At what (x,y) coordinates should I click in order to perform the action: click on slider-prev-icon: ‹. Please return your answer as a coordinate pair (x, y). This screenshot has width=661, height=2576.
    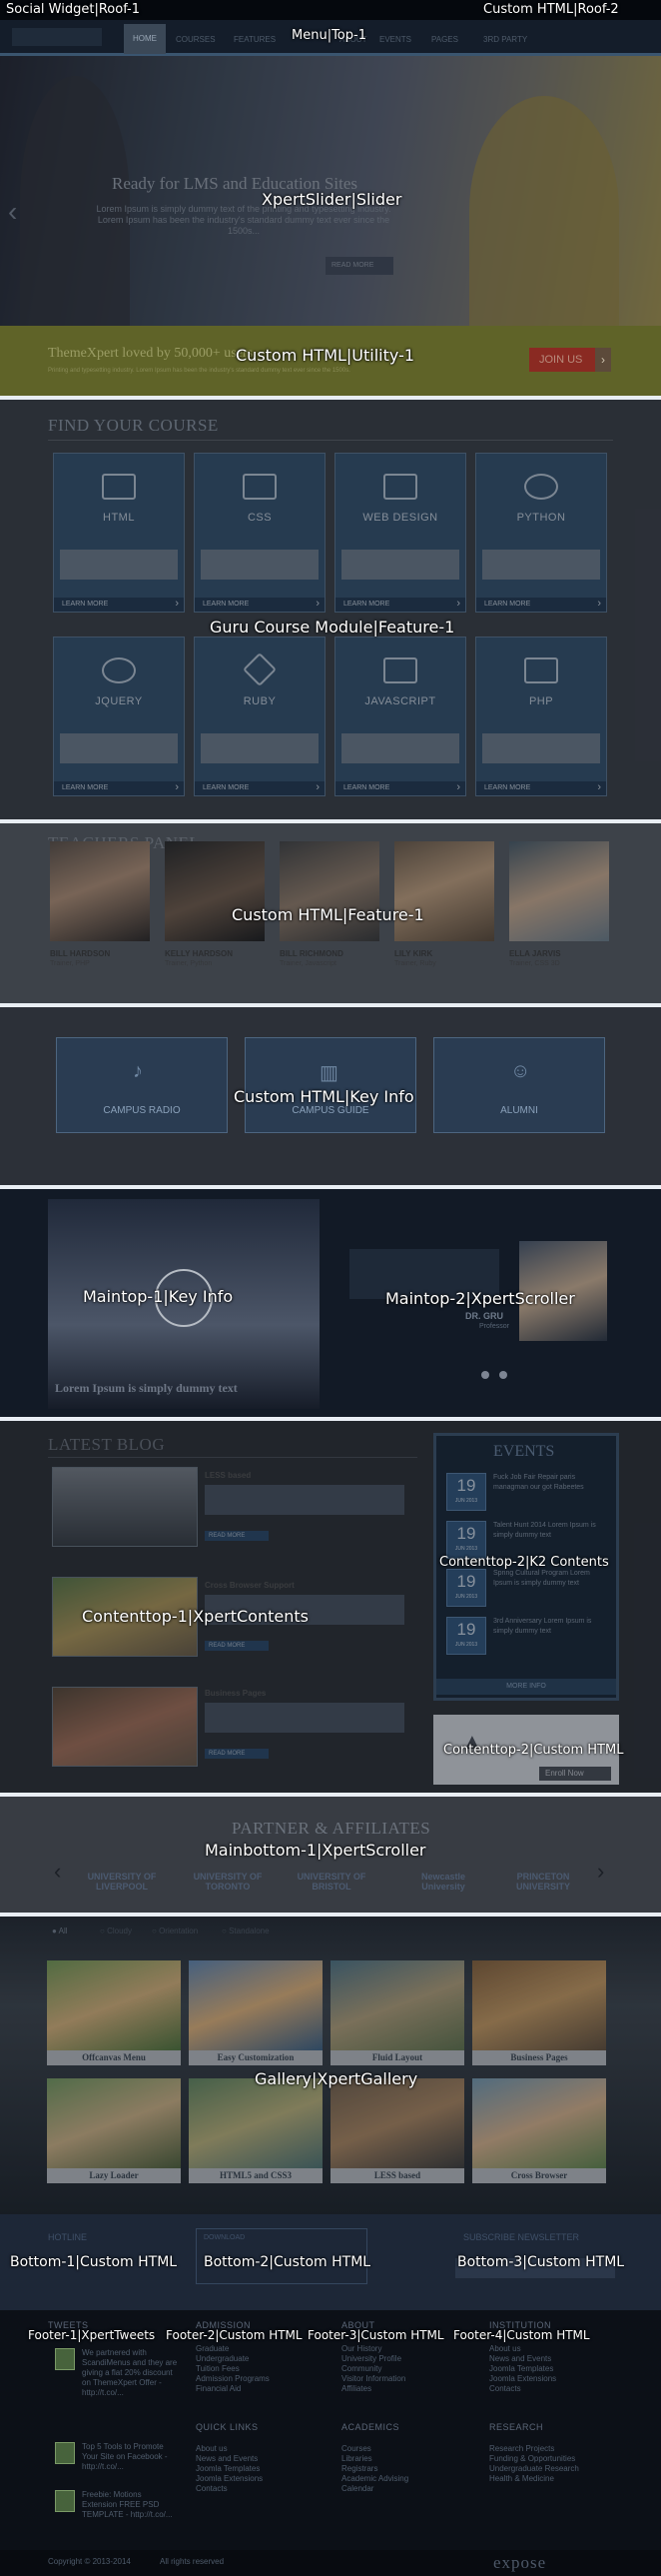
    Looking at the image, I should click on (12, 212).